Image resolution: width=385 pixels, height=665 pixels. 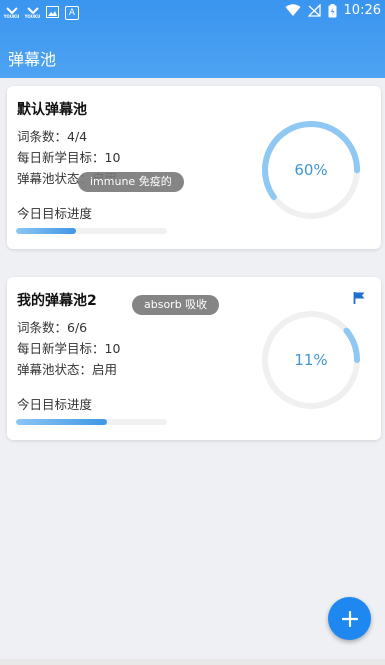 I want to click on danmaku-toast: absorb 吸收, so click(x=176, y=305).